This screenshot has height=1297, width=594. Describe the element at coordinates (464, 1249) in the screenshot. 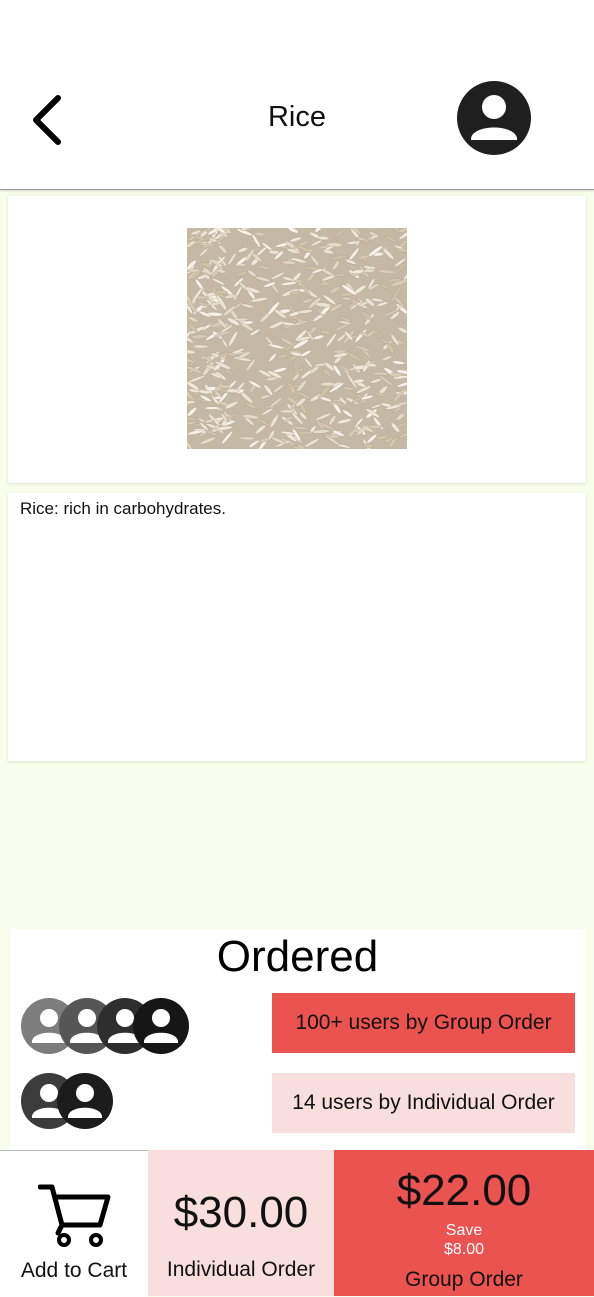

I see `save-amount: $8.00` at that location.